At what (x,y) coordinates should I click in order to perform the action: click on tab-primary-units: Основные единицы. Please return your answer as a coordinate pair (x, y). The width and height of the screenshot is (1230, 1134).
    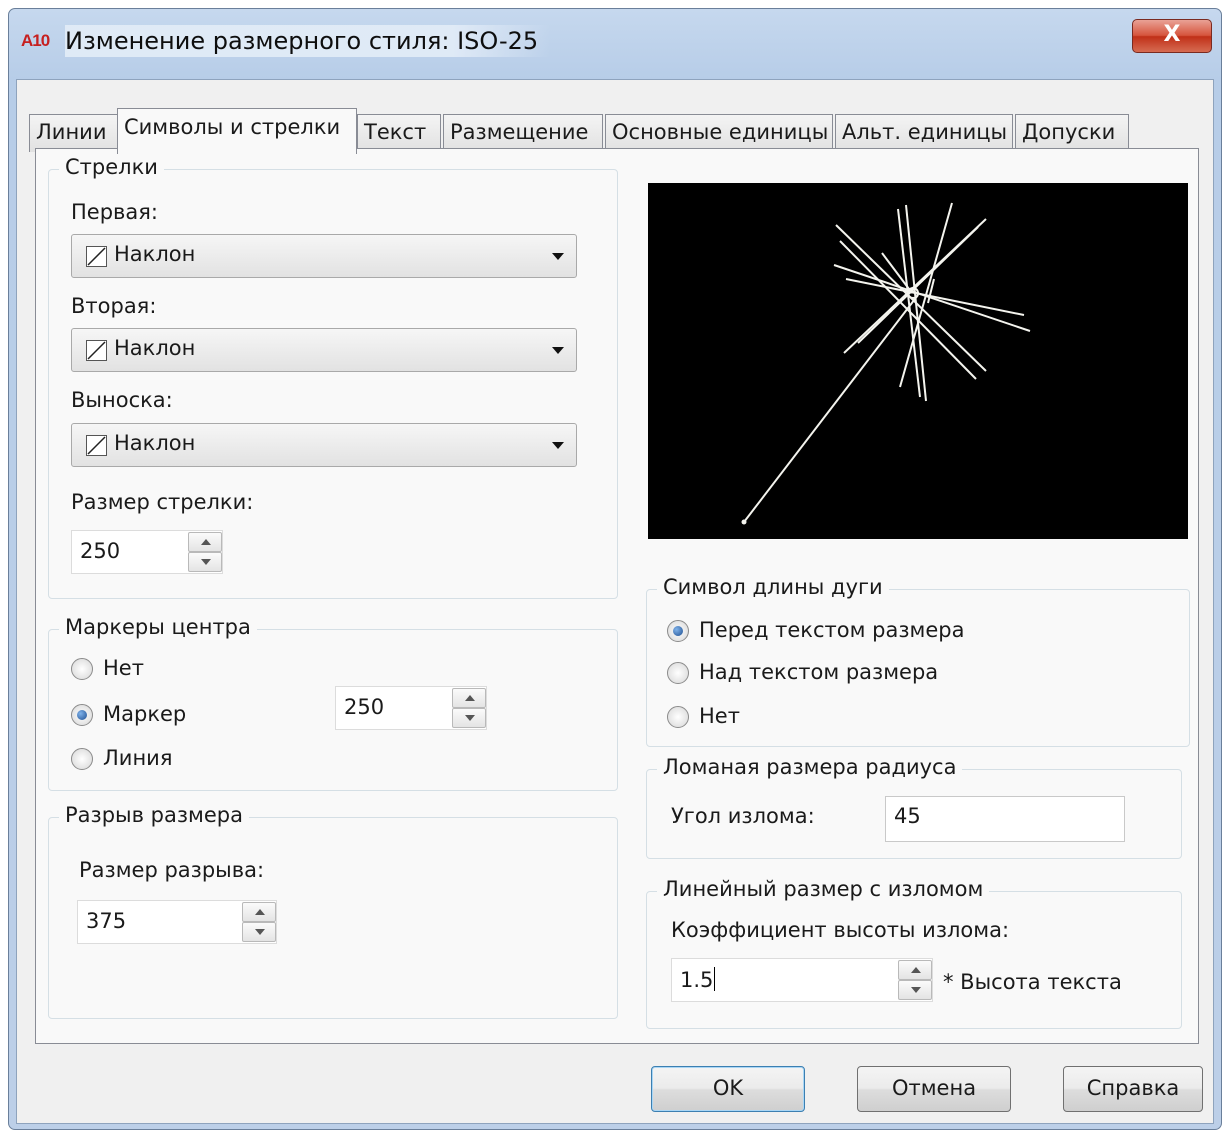
    Looking at the image, I should click on (719, 133).